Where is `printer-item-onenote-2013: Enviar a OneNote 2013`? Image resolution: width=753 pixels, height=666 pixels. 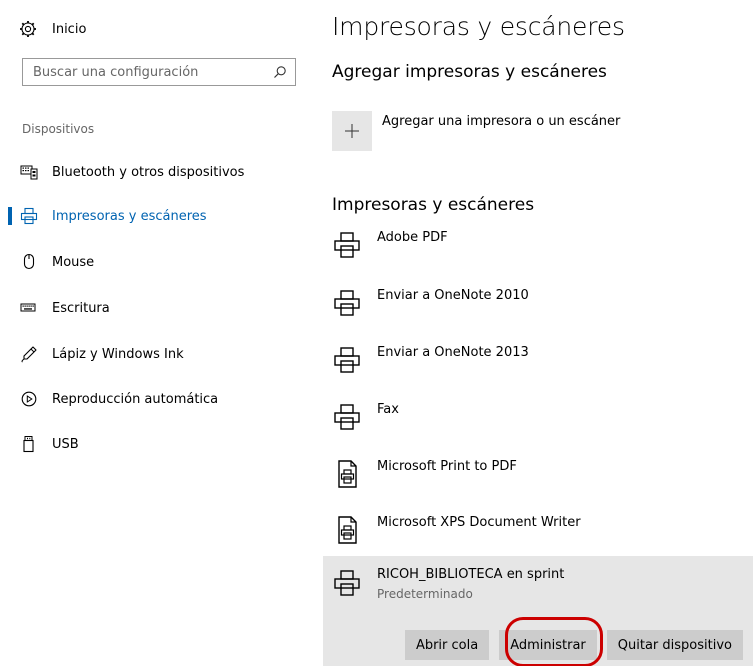 printer-item-onenote-2013: Enviar a OneNote 2013 is located at coordinates (538, 367).